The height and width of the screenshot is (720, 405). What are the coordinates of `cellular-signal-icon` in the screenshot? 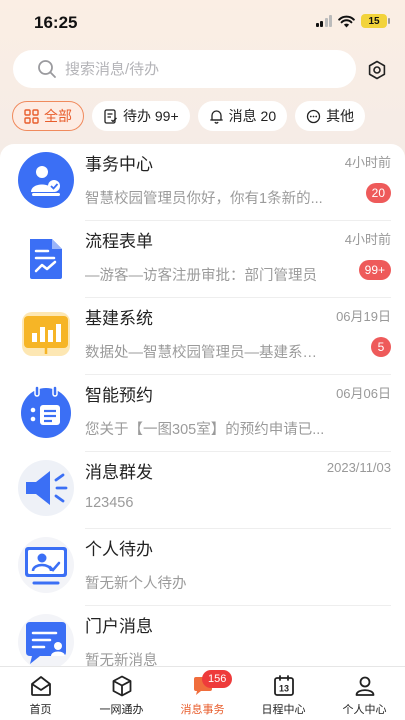 It's located at (323, 21).